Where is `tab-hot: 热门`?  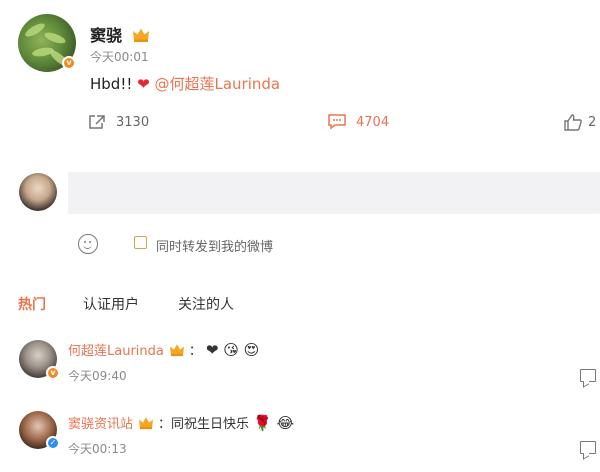 tab-hot: 热门 is located at coordinates (32, 304).